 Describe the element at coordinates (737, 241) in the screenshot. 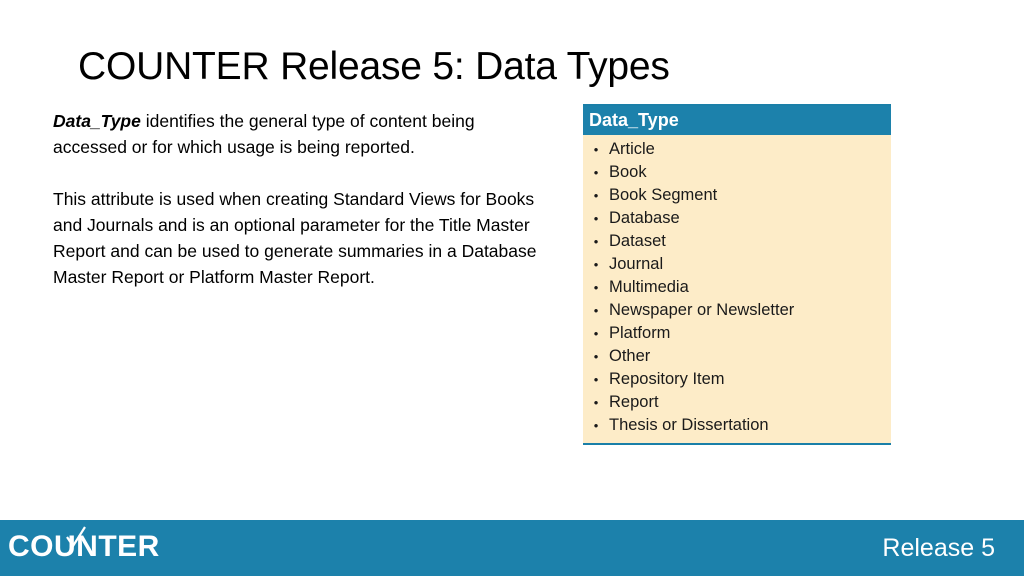

I see `list-item: • Dataset` at that location.